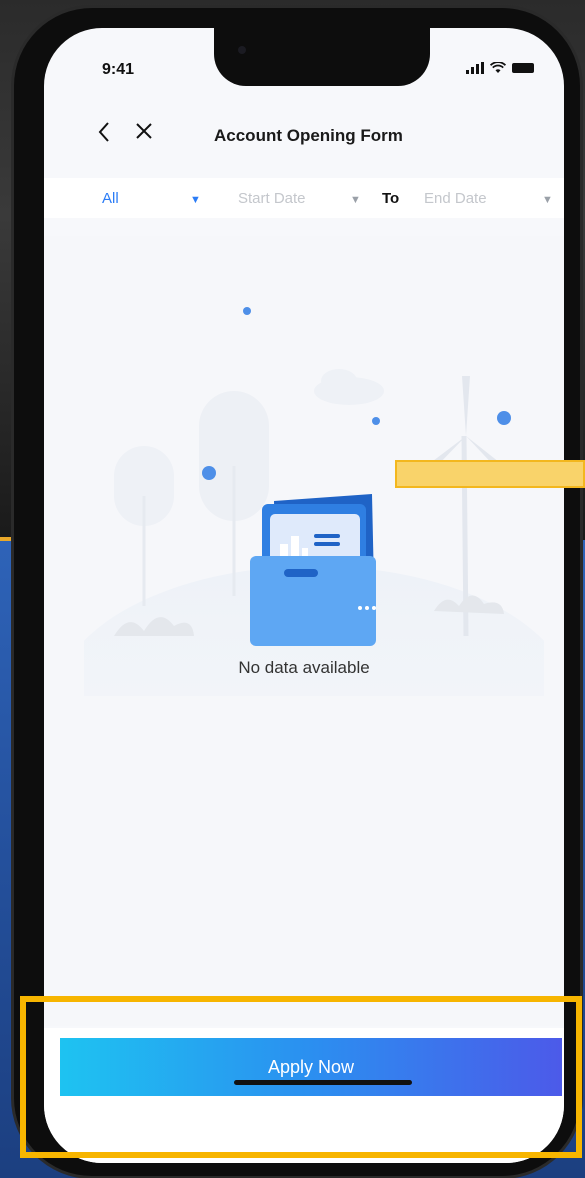 The width and height of the screenshot is (585, 1178). I want to click on end-date-field: End Date, so click(455, 198).